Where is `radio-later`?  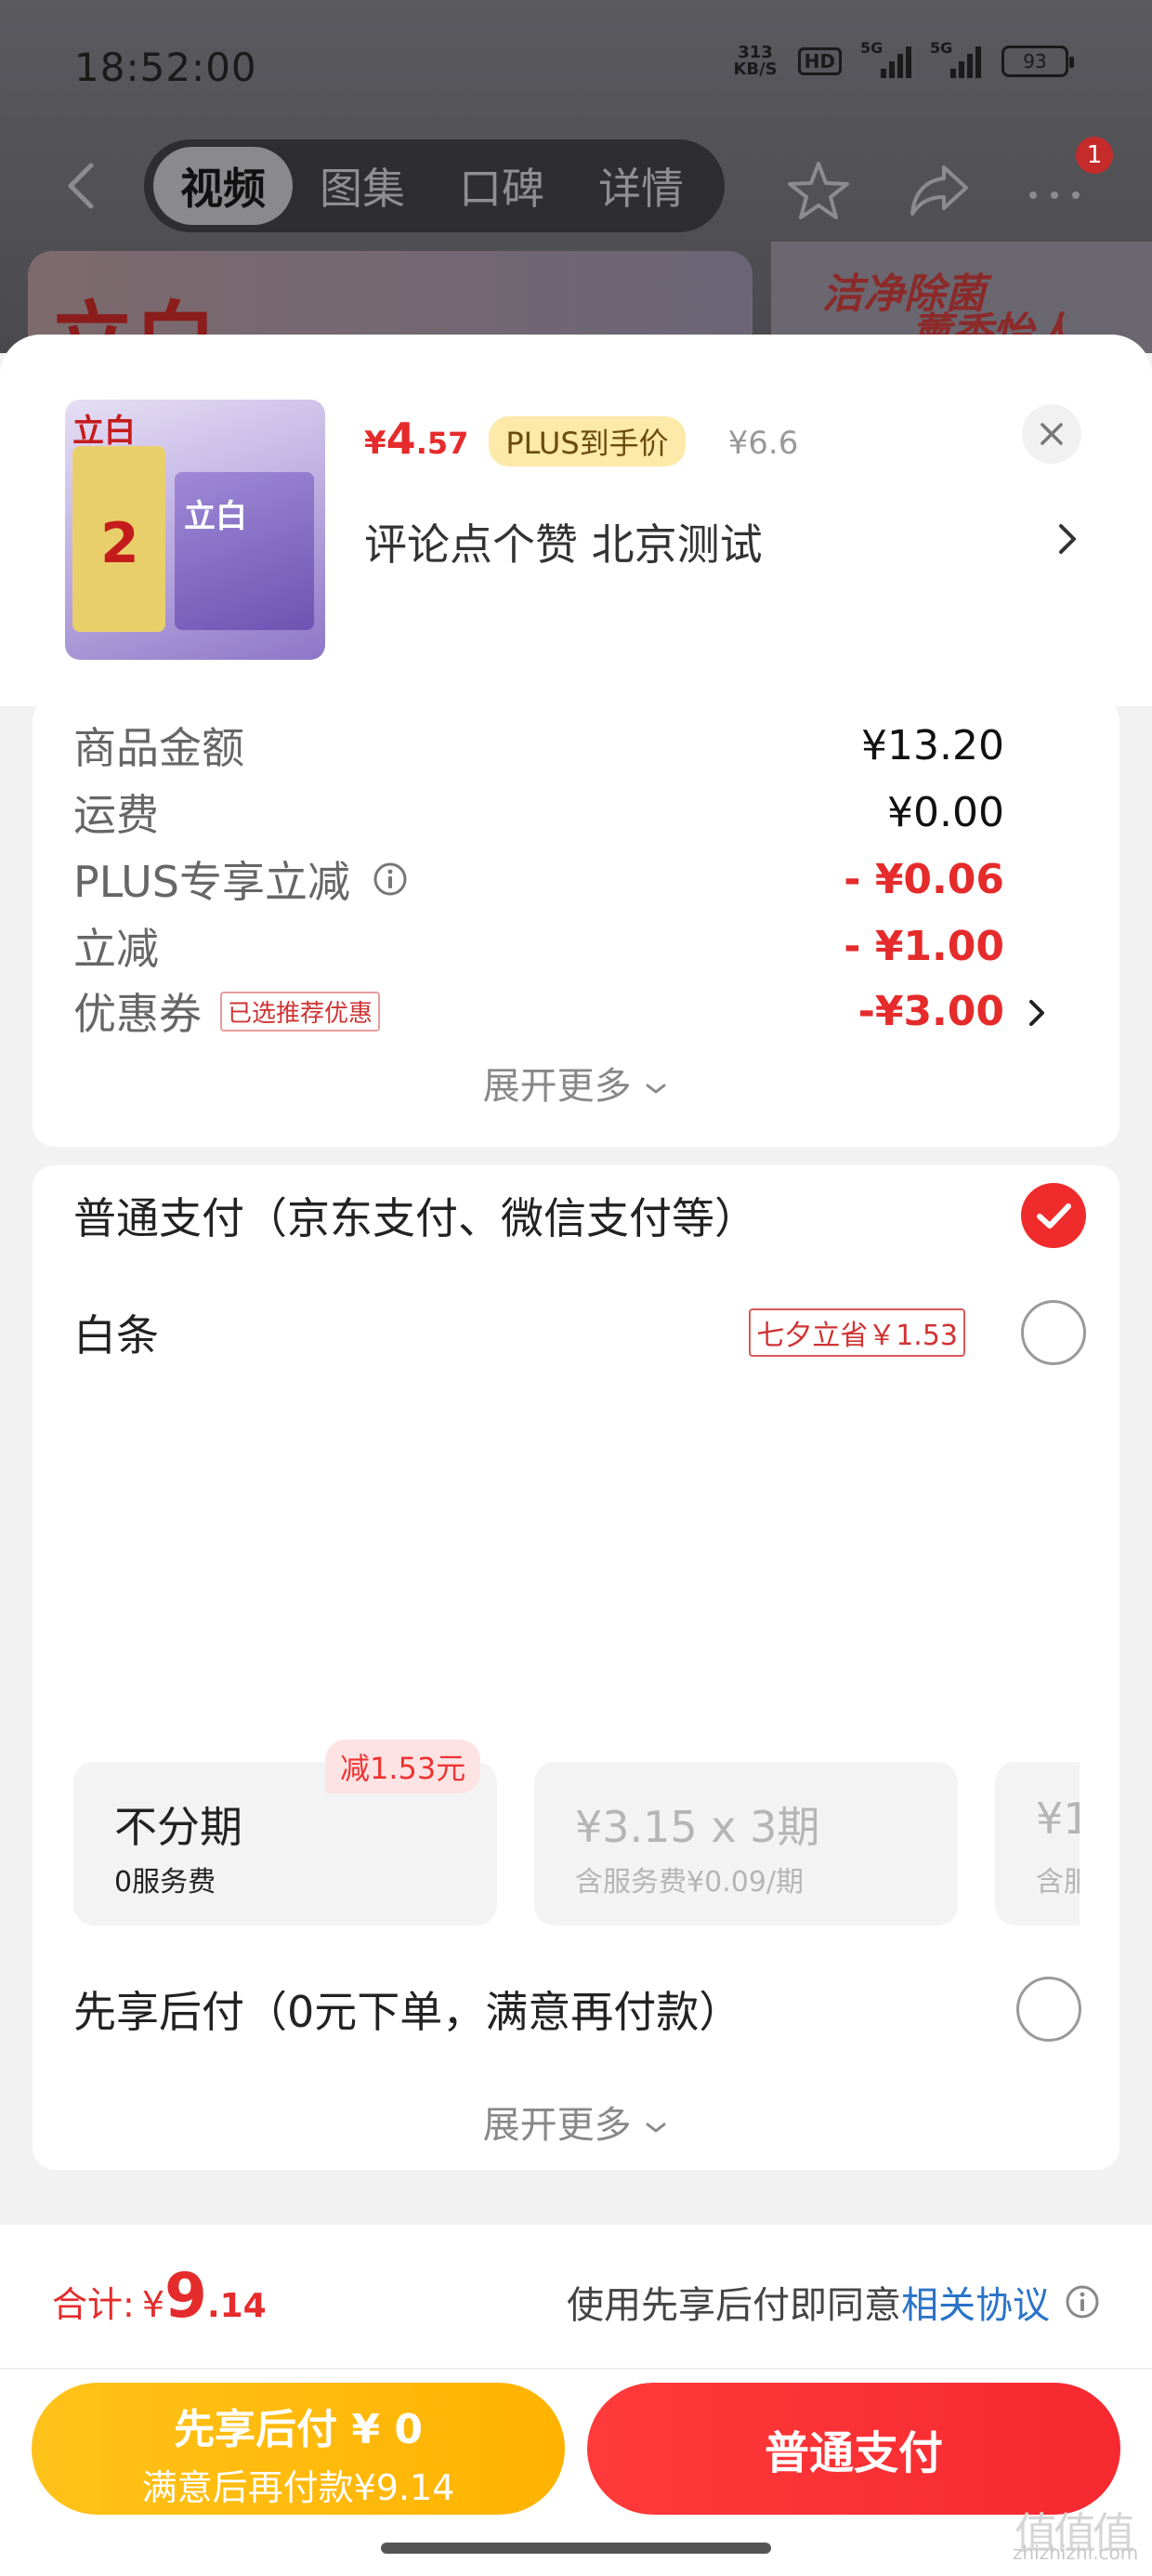 radio-later is located at coordinates (1048, 2009).